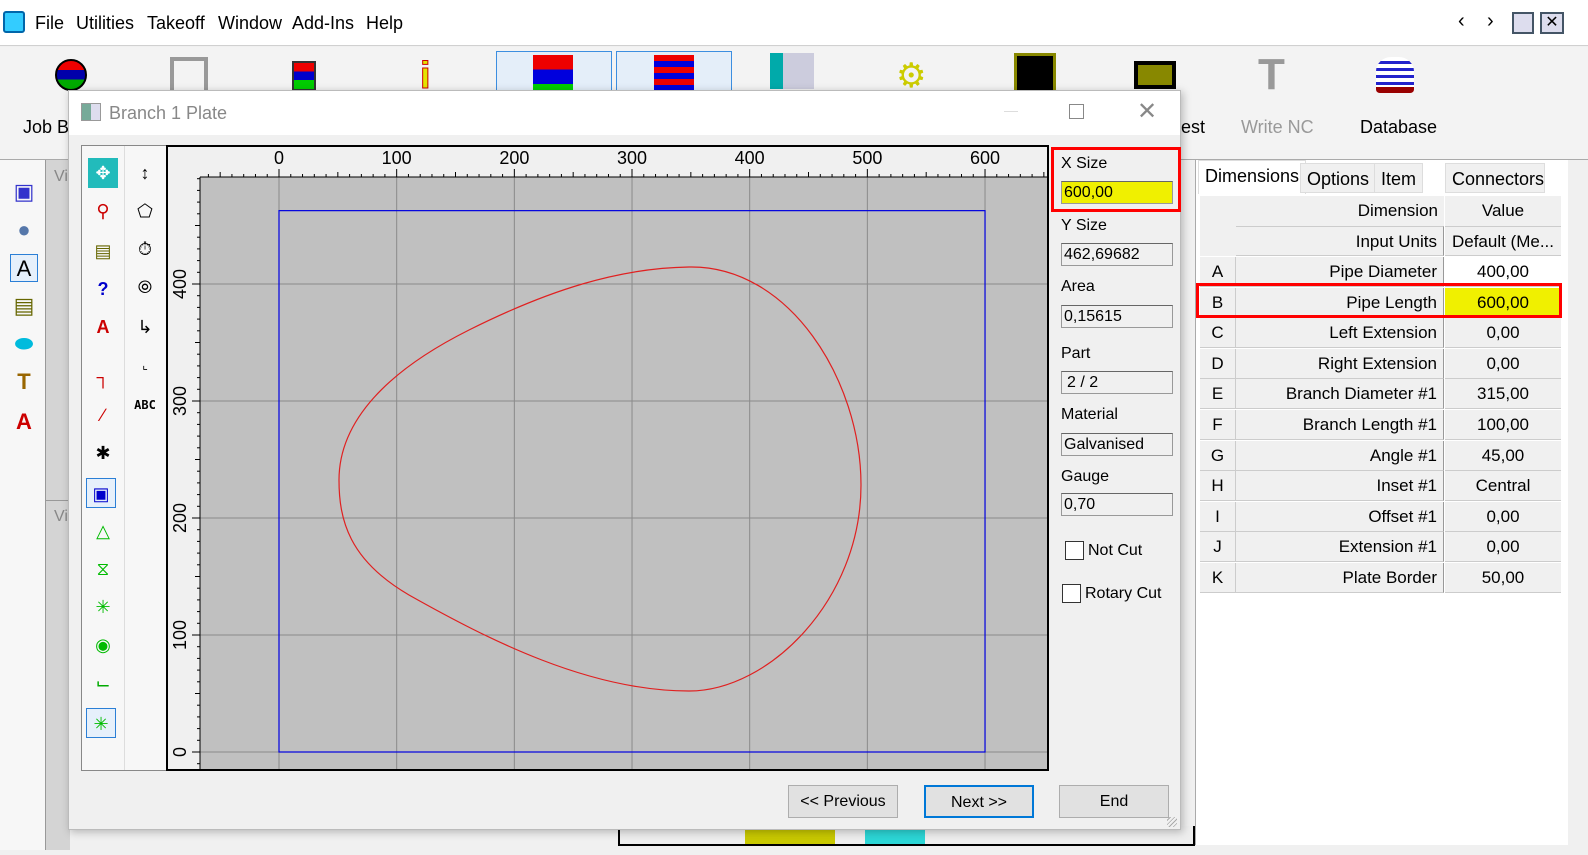 The width and height of the screenshot is (1588, 855). I want to click on schedule-icon, so click(1035, 73).